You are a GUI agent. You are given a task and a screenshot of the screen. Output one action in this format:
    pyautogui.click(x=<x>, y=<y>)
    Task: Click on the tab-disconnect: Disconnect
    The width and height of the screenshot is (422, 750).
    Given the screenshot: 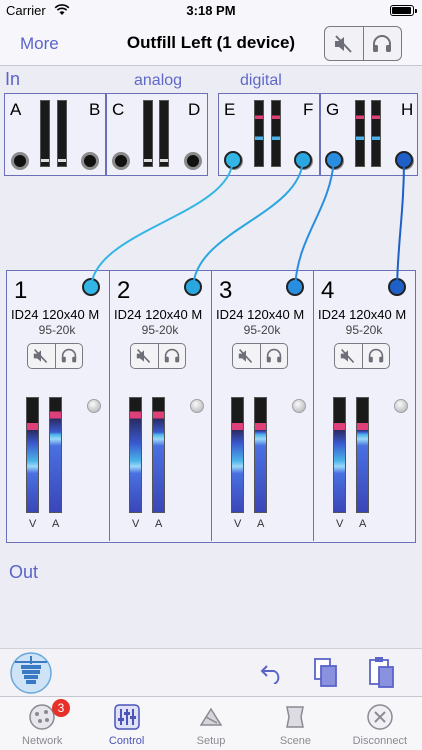 What is the action you would take?
    pyautogui.click(x=380, y=723)
    